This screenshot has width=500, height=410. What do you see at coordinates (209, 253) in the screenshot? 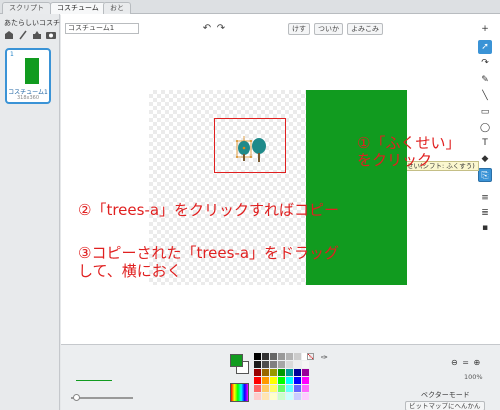
I see `annotation-step3-line1: ③コピーされた「trees-a」をドラッグ` at bounding box center [209, 253].